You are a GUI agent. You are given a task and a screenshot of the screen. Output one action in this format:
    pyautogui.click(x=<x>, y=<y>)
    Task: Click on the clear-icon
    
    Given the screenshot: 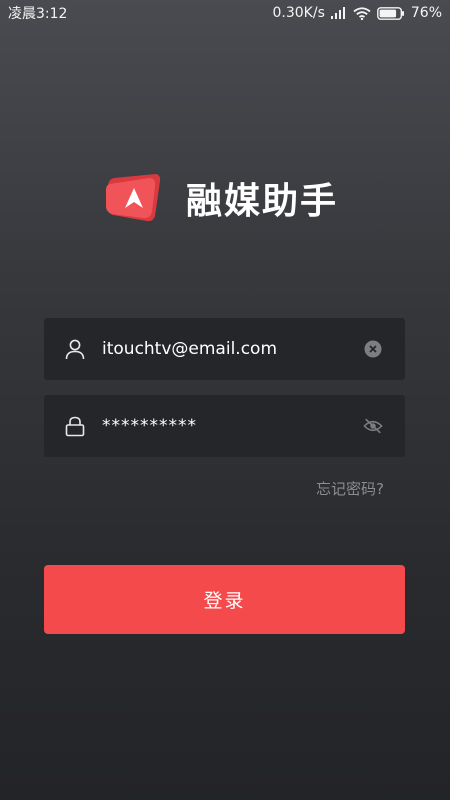 What is the action you would take?
    pyautogui.click(x=373, y=349)
    